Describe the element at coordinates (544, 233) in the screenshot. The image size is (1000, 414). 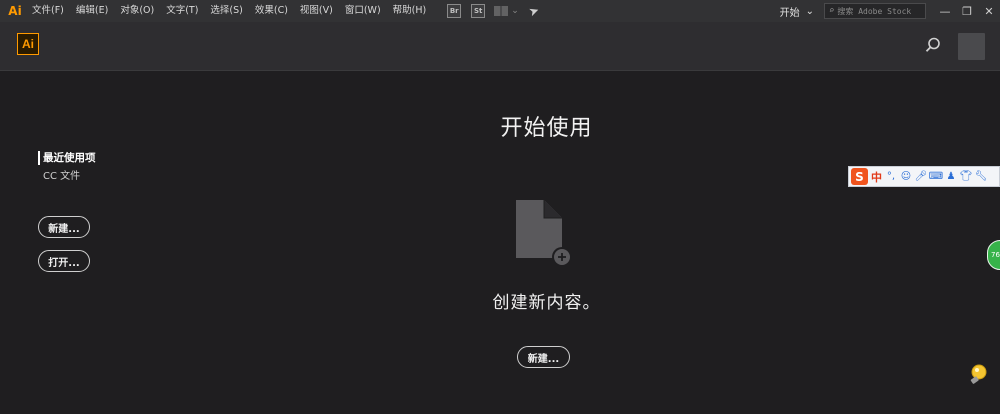
I see `new-document-icon` at that location.